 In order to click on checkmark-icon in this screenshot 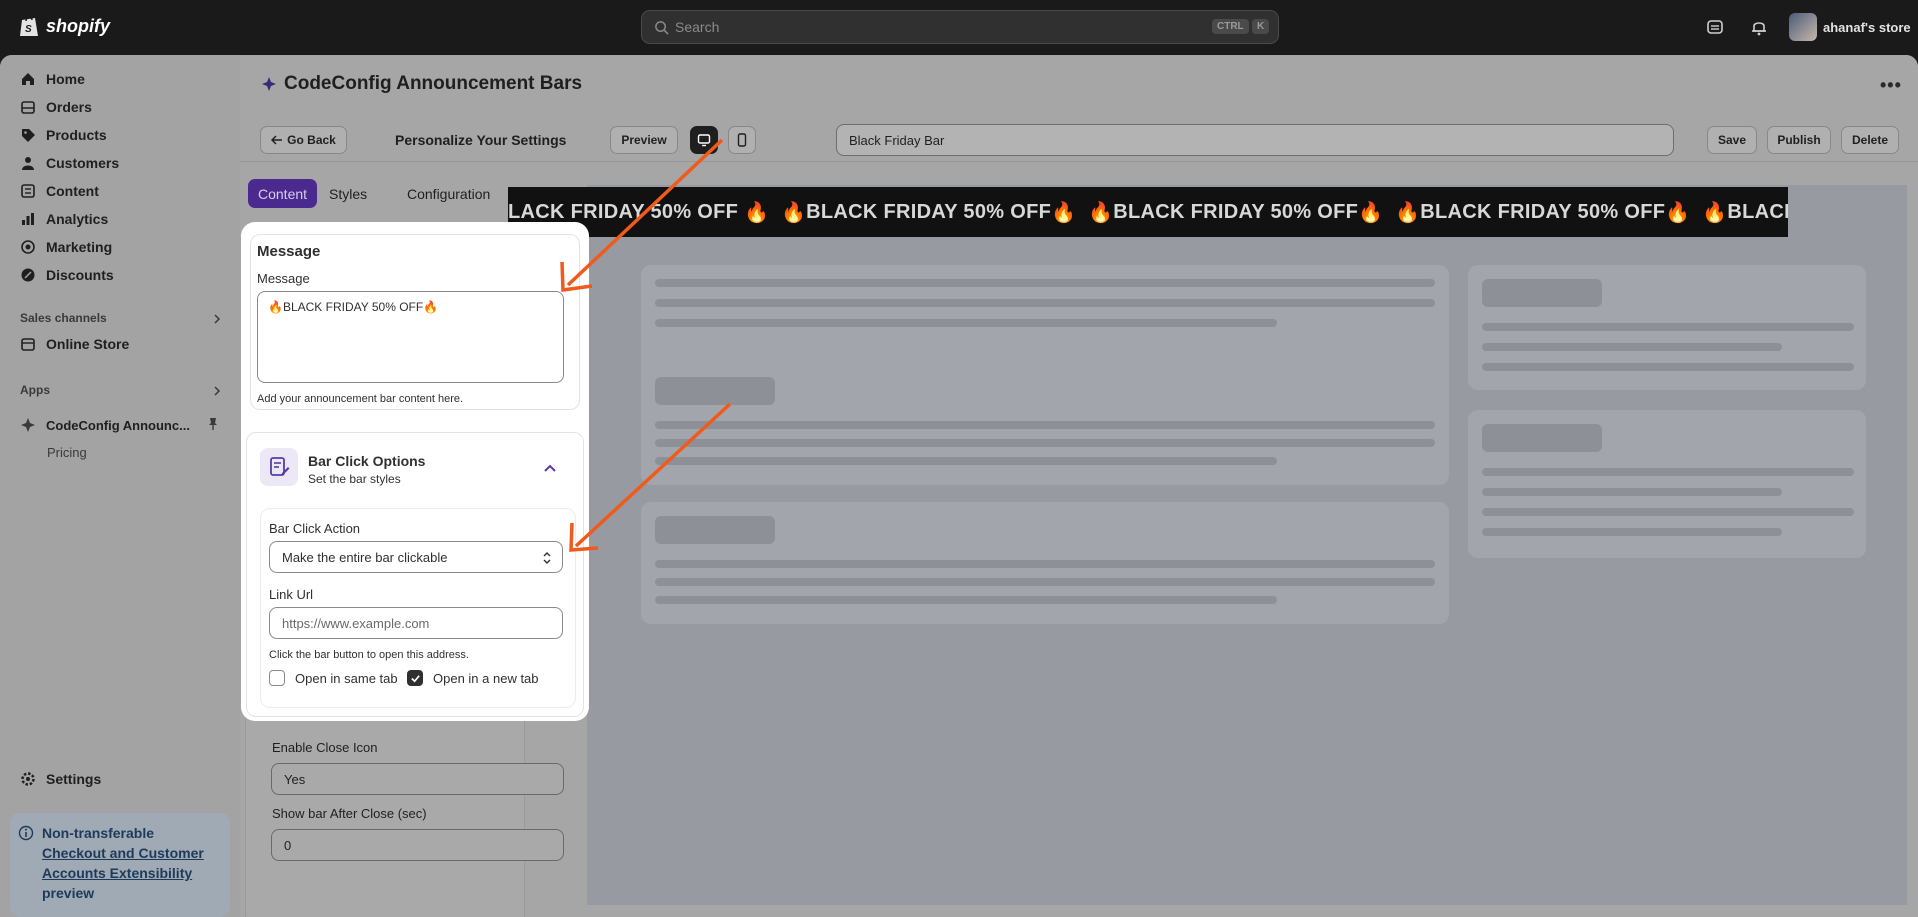, I will do `click(415, 678)`.